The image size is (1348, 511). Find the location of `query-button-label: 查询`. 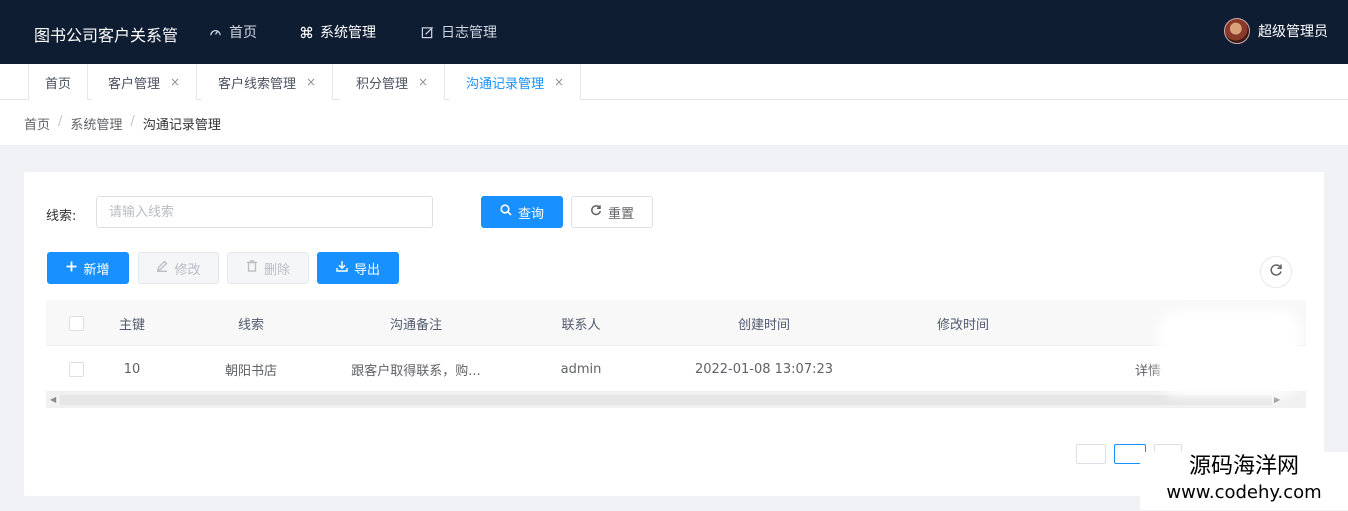

query-button-label: 查询 is located at coordinates (530, 214).